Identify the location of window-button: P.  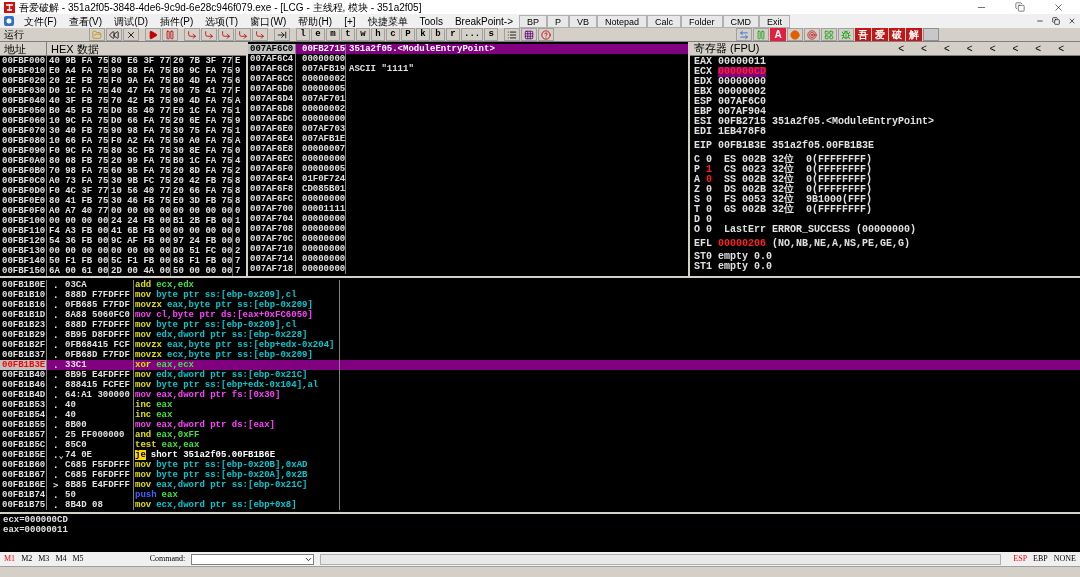
(408, 34).